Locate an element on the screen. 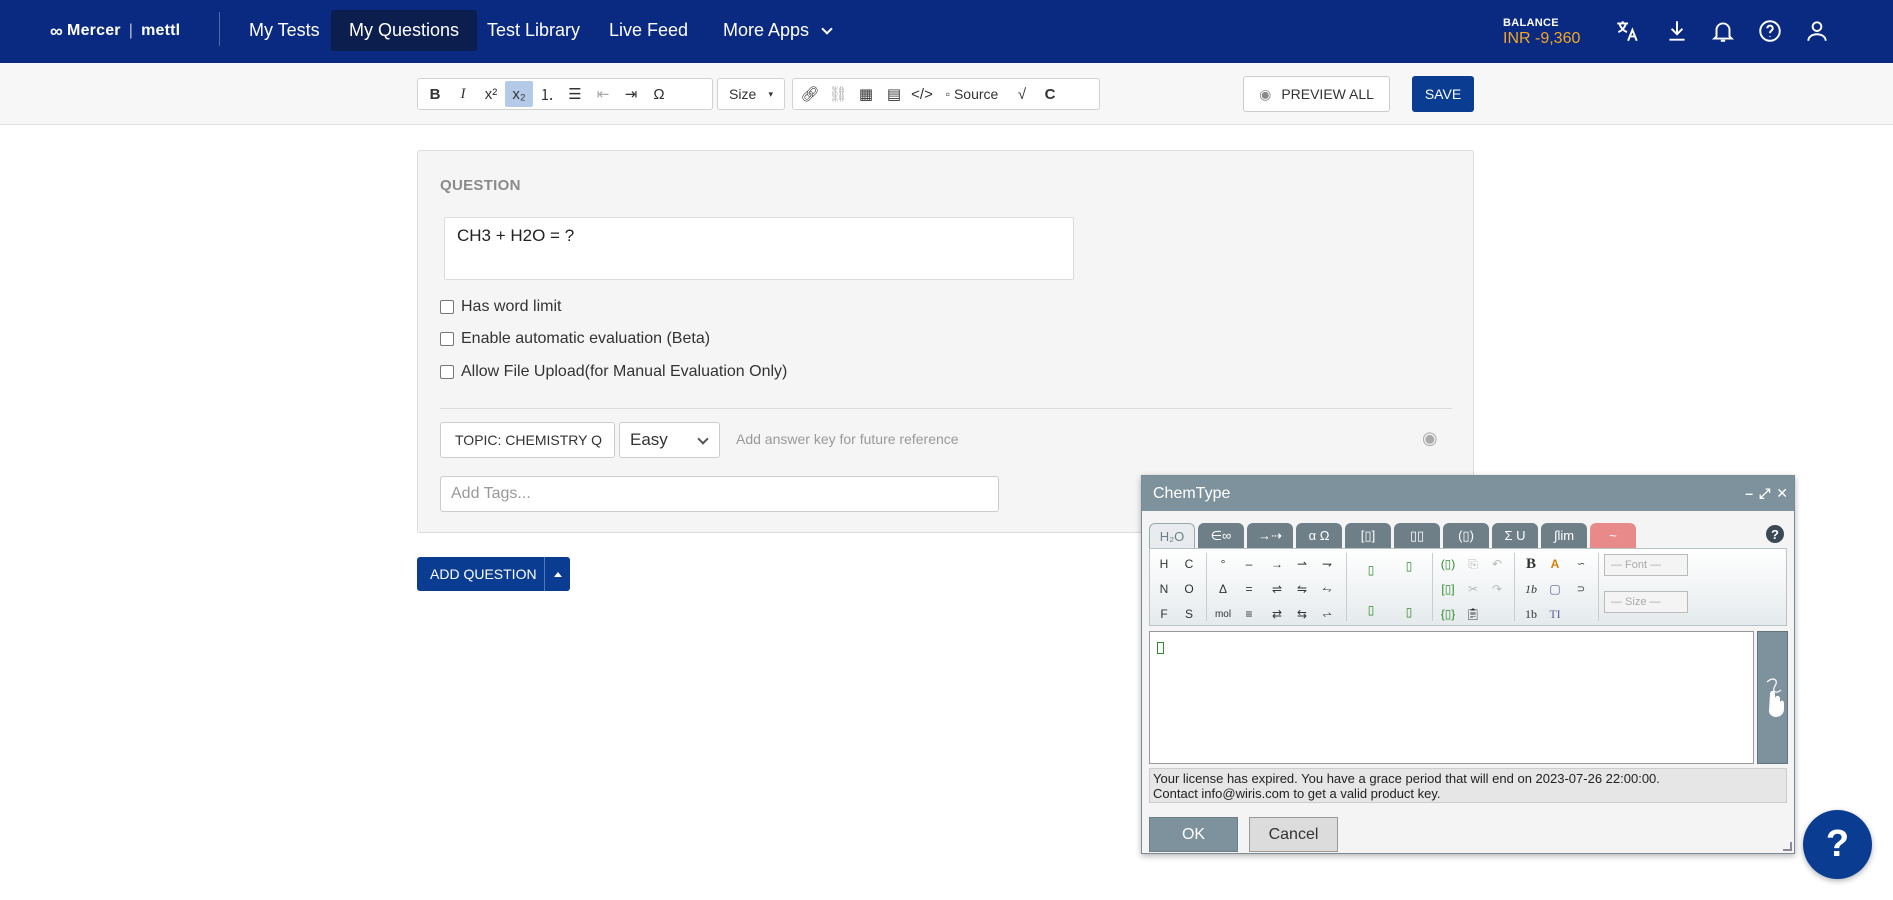  equilibrium-above-icon: ⇋ is located at coordinates (1302, 589).